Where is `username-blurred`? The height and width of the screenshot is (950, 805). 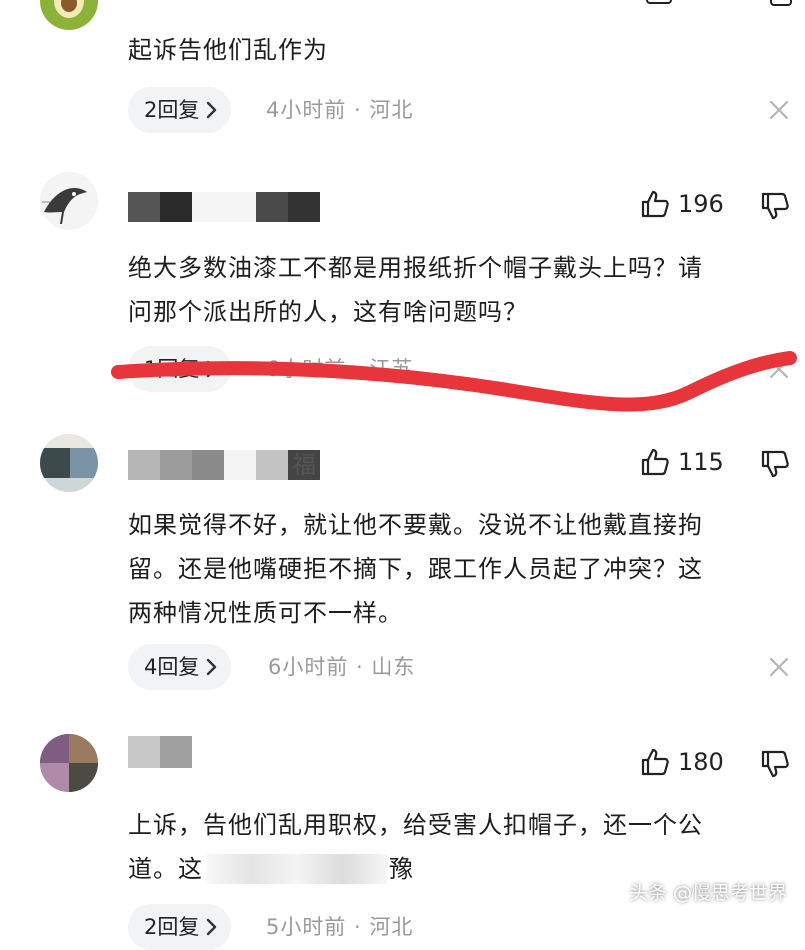
username-blurred is located at coordinates (160, 752).